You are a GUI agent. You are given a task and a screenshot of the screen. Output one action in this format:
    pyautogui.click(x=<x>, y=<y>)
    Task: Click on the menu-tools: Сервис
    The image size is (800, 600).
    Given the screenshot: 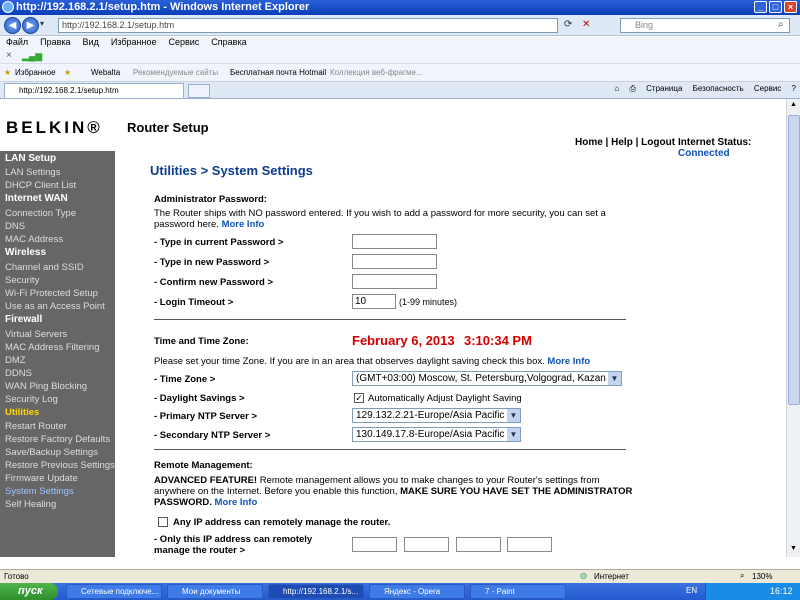 What is the action you would take?
    pyautogui.click(x=183, y=42)
    